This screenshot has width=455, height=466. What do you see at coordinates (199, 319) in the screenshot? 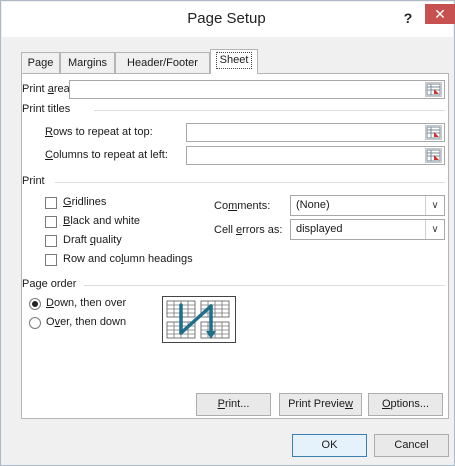
I see `page-order-preview-icon` at bounding box center [199, 319].